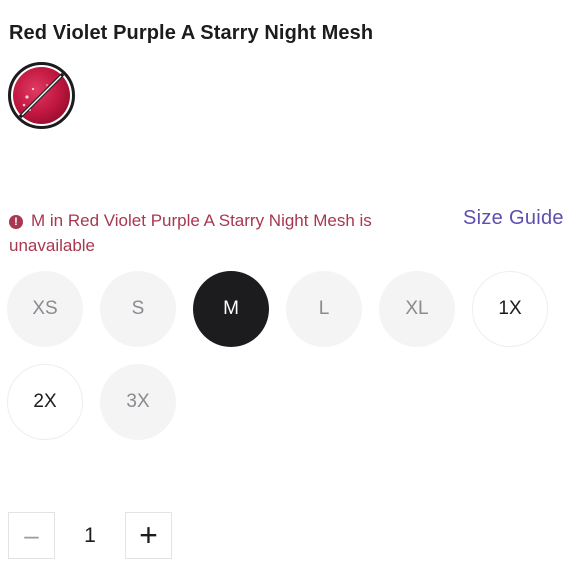 The image size is (580, 580). I want to click on size-option-s: S, so click(138, 309).